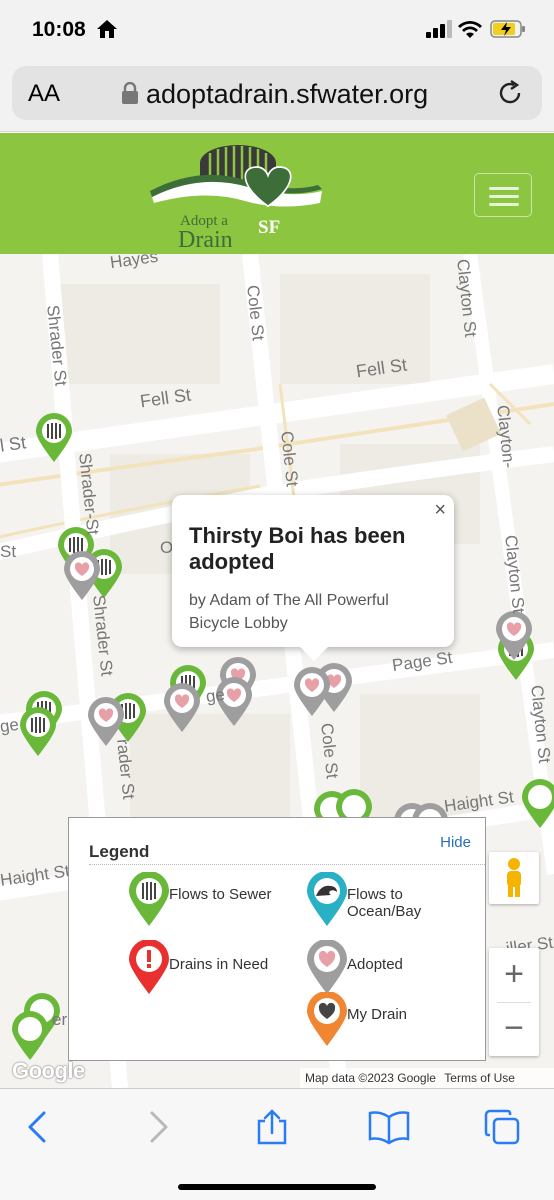 The width and height of the screenshot is (554, 1200). I want to click on address-bar: AA adoptadrain.sfwater.org, so click(277, 93).